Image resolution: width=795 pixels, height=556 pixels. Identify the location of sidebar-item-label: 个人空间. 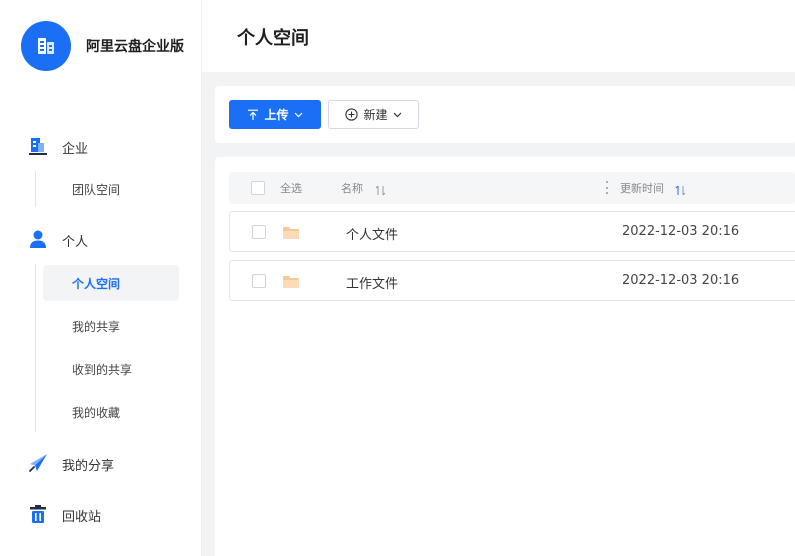
(96, 284).